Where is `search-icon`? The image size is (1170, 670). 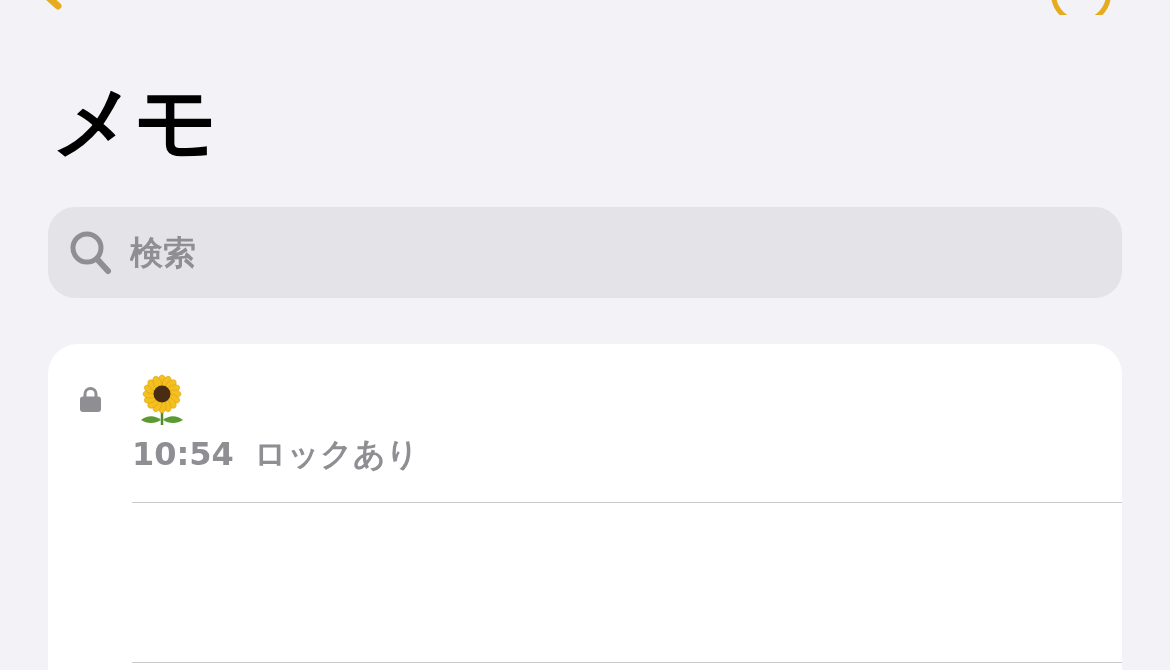 search-icon is located at coordinates (91, 253).